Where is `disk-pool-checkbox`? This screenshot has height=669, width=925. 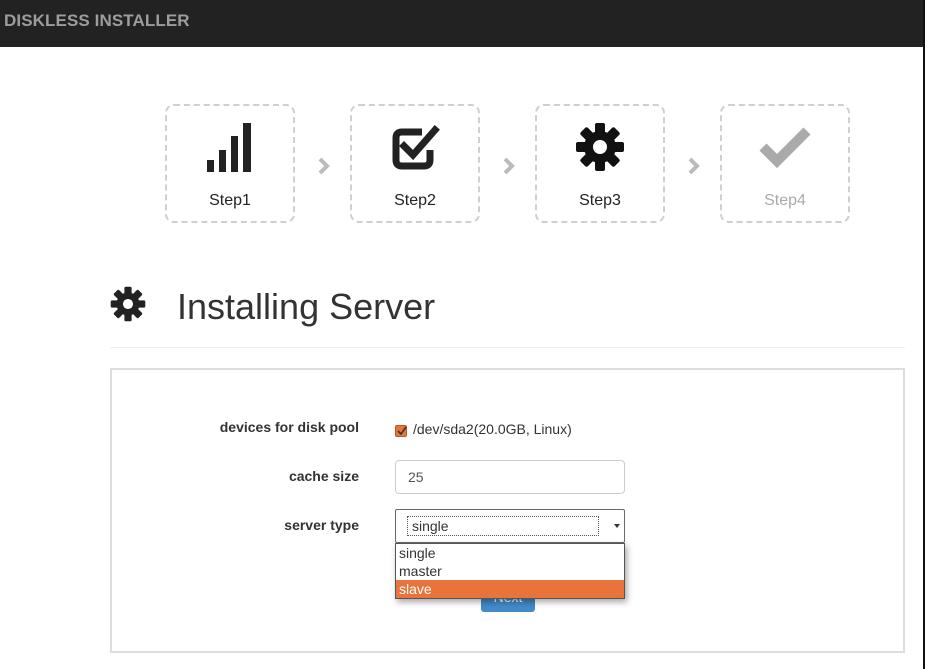
disk-pool-checkbox is located at coordinates (401, 431).